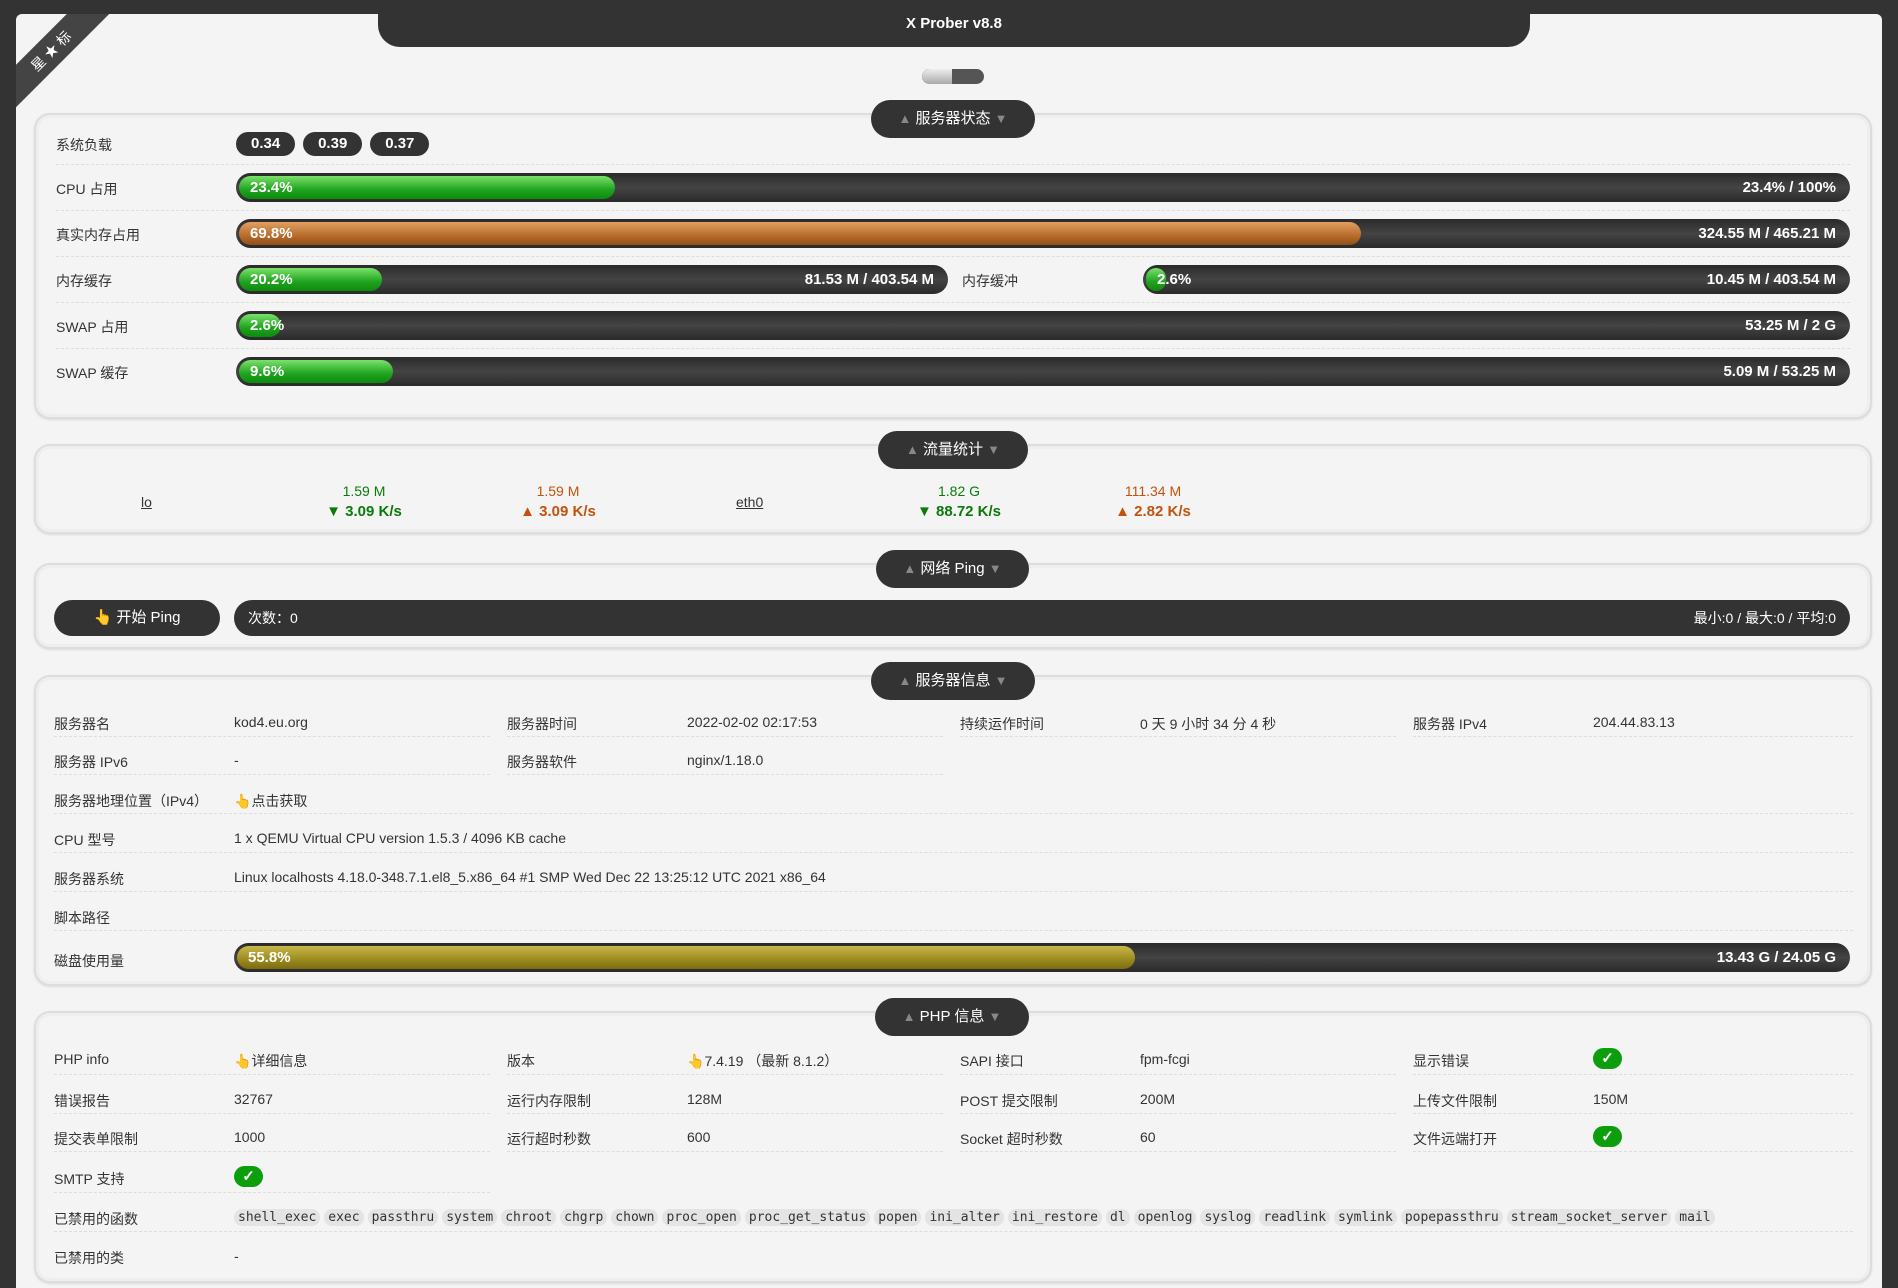  What do you see at coordinates (1043, 233) in the screenshot?
I see `real-mem-bar: 69.8% 324.55 M / 465.21 M` at bounding box center [1043, 233].